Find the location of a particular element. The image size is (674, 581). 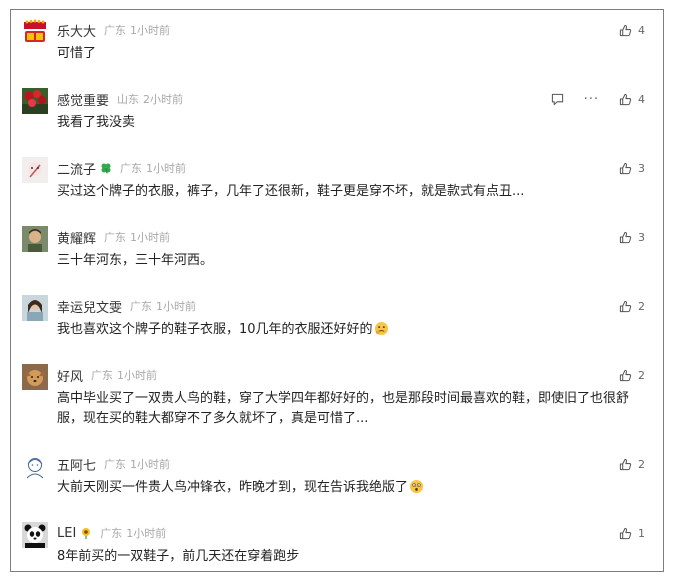

comment-text: 大前天刚买一件贵人鸟冲锋衣，昨晚才到，现在告诉我绝版了 is located at coordinates (343, 489).